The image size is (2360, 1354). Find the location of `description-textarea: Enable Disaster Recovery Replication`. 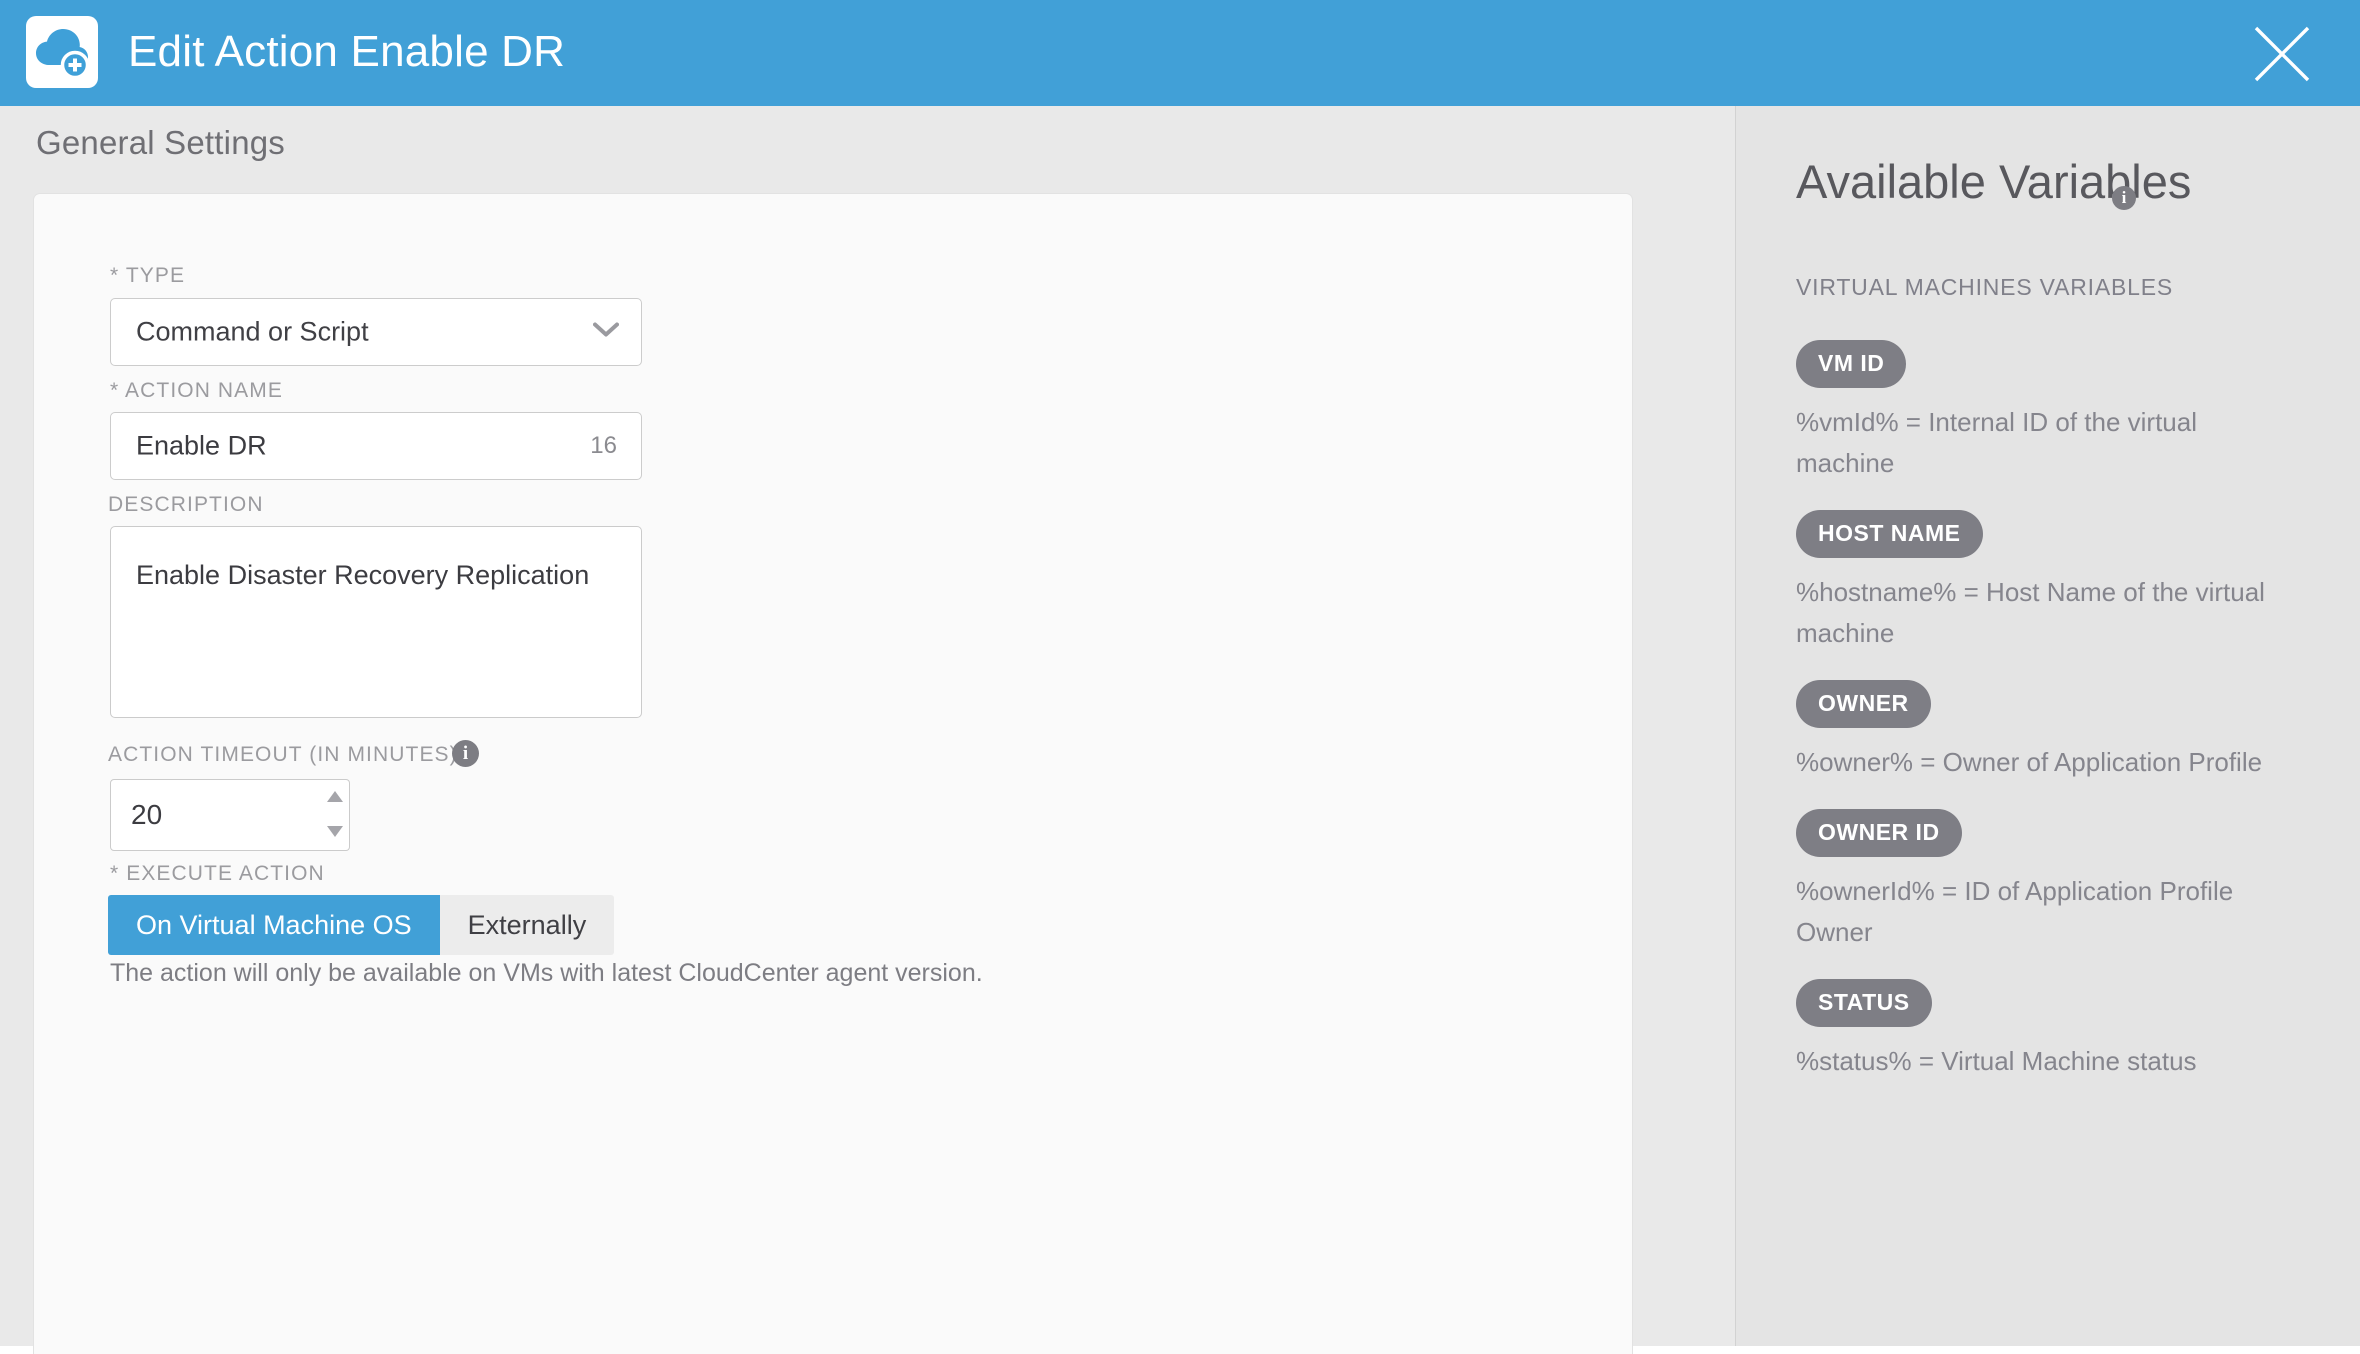

description-textarea: Enable Disaster Recovery Replication is located at coordinates (376, 622).